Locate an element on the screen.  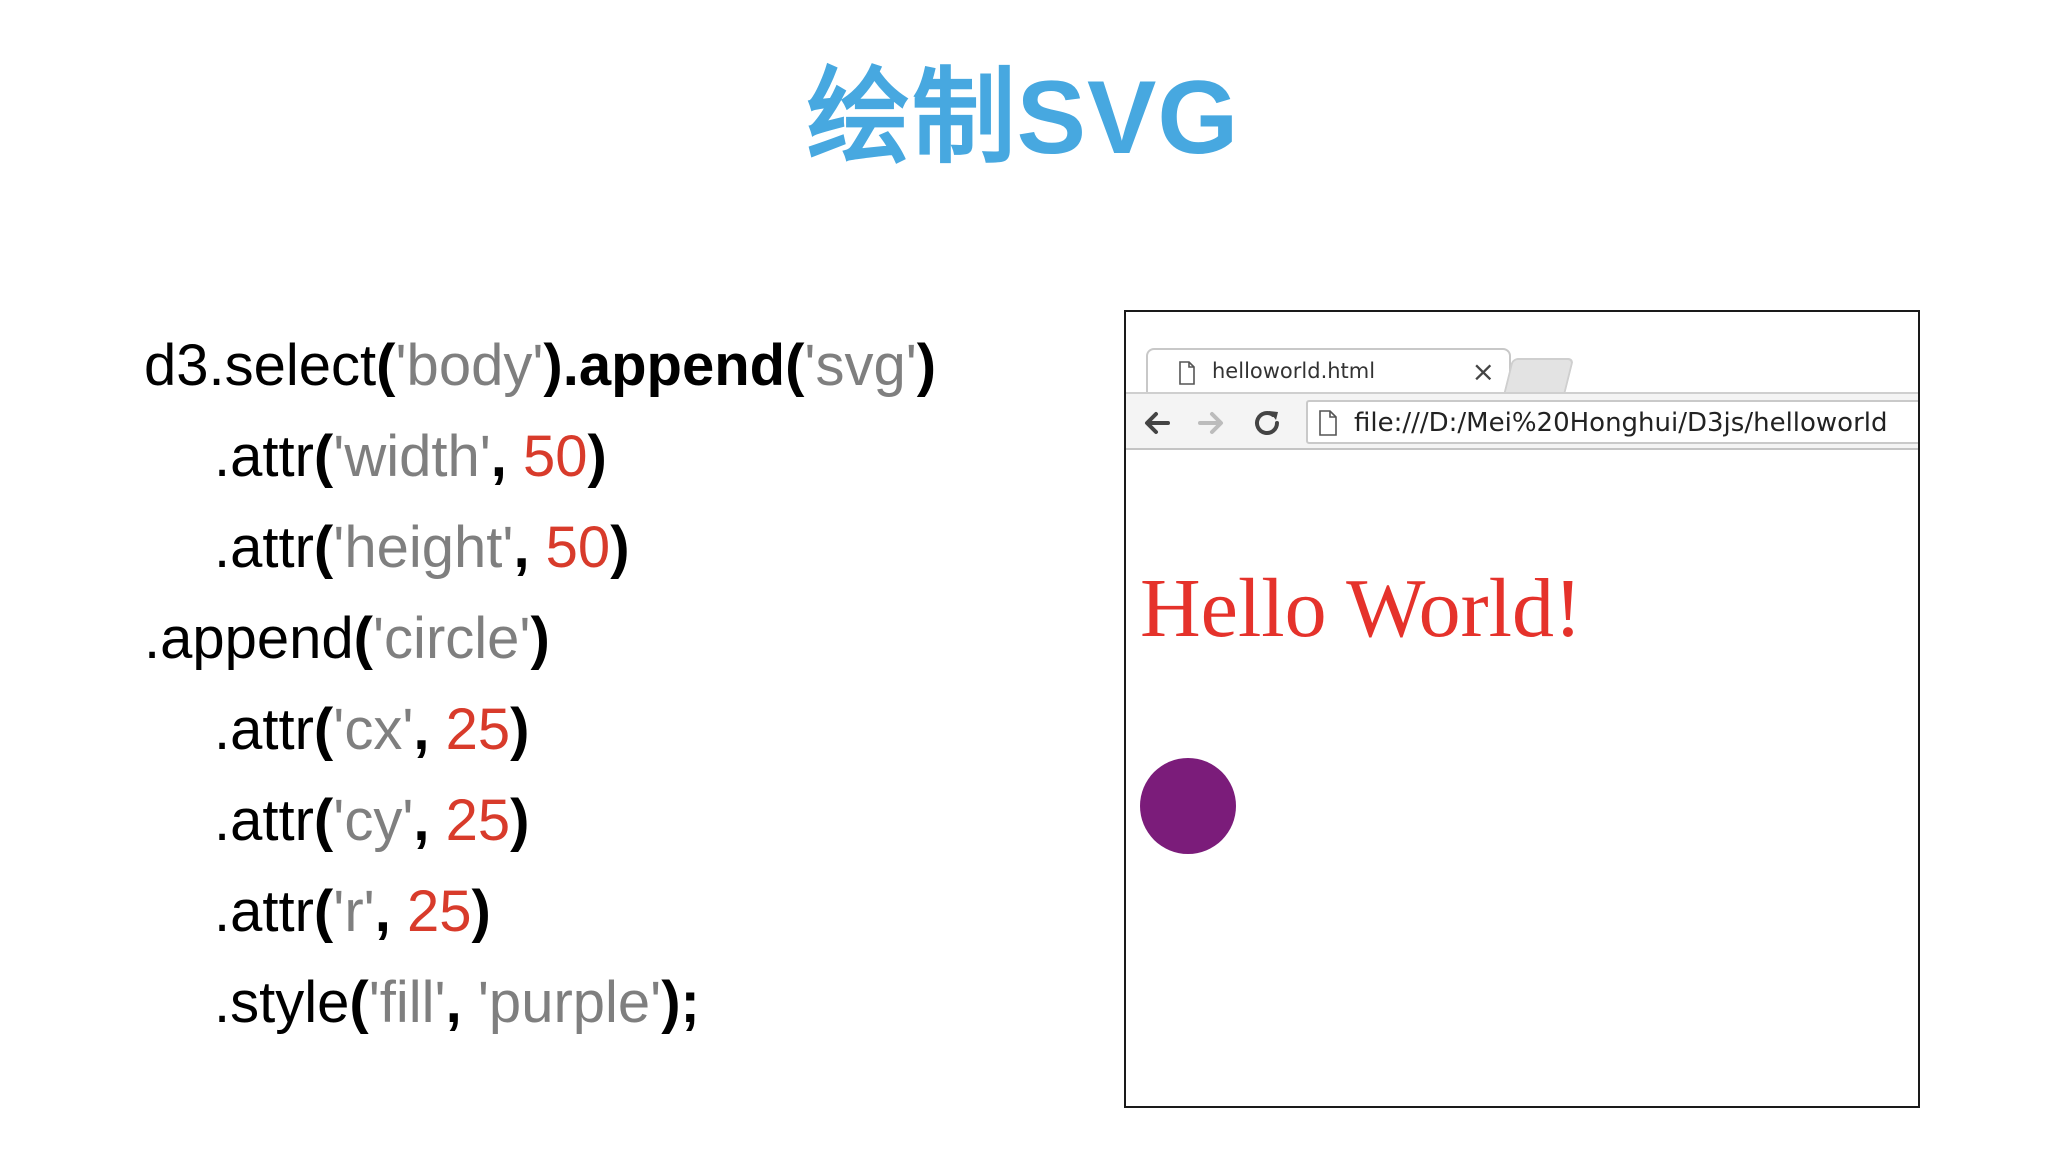
purple-circle is located at coordinates (1188, 806).